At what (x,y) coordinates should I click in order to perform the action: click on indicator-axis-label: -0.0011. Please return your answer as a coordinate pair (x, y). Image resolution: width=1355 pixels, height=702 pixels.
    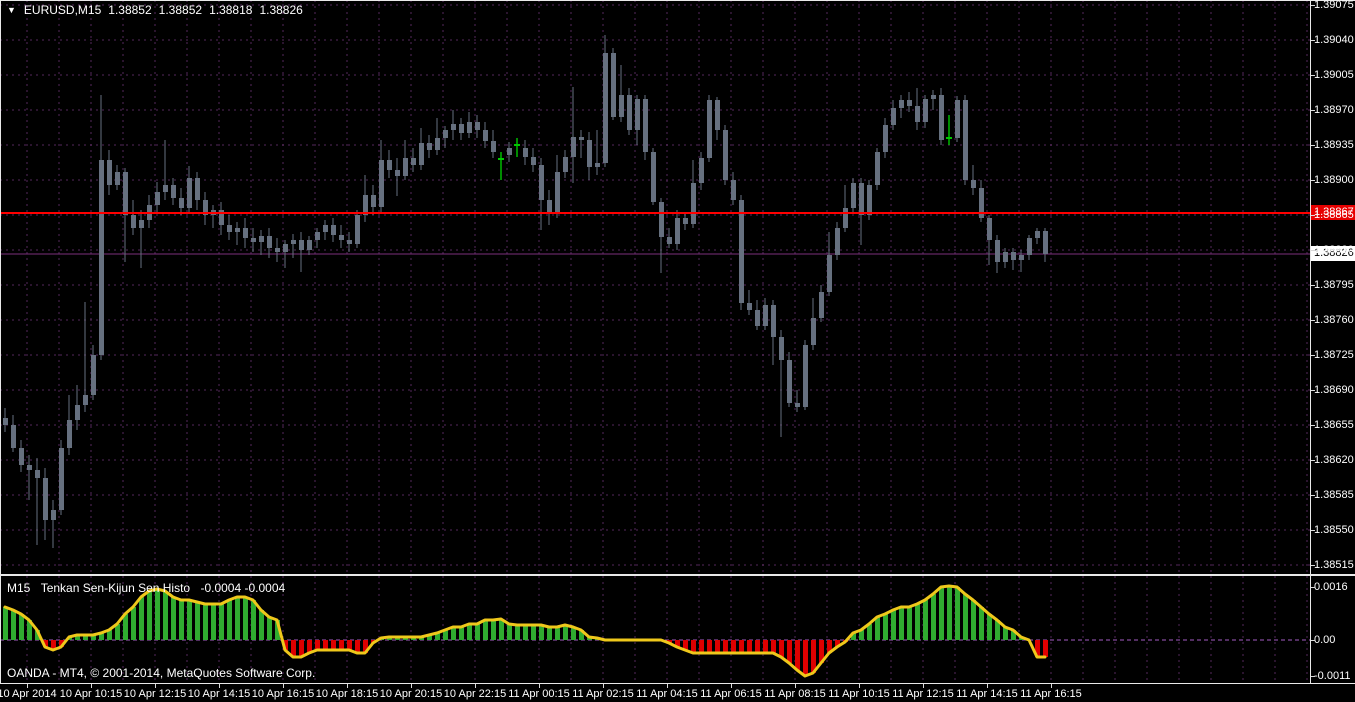
    Looking at the image, I should click on (1332, 676).